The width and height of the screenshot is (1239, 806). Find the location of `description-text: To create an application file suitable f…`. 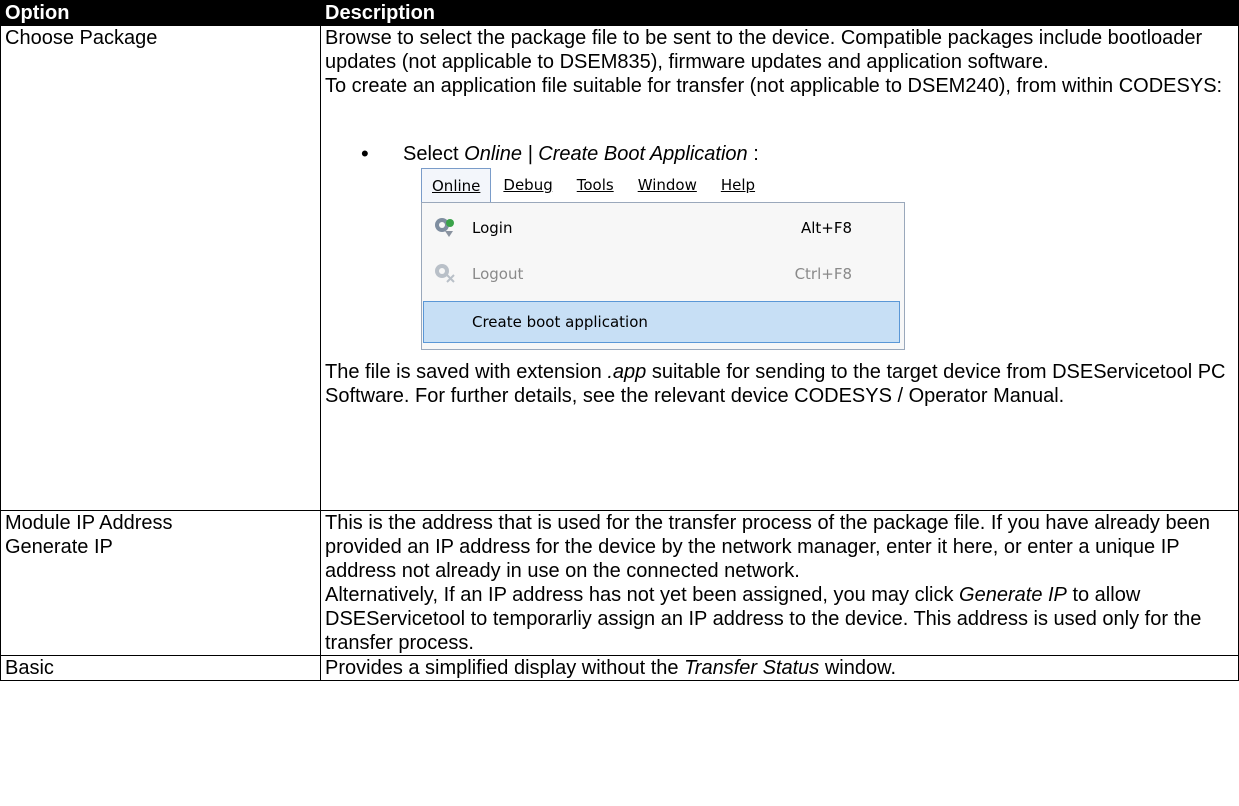

description-text: To create an application file suitable f… is located at coordinates (774, 86).